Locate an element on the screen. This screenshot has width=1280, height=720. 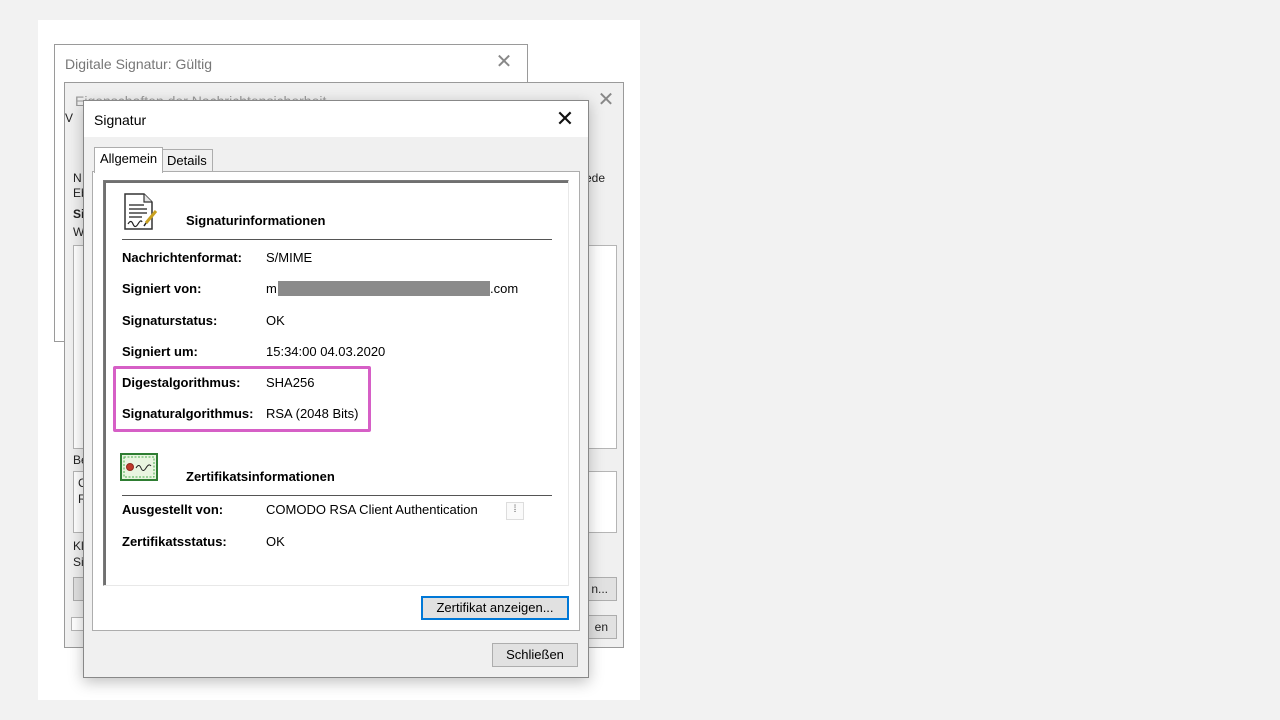
title-bar is located at coordinates (336, 119).